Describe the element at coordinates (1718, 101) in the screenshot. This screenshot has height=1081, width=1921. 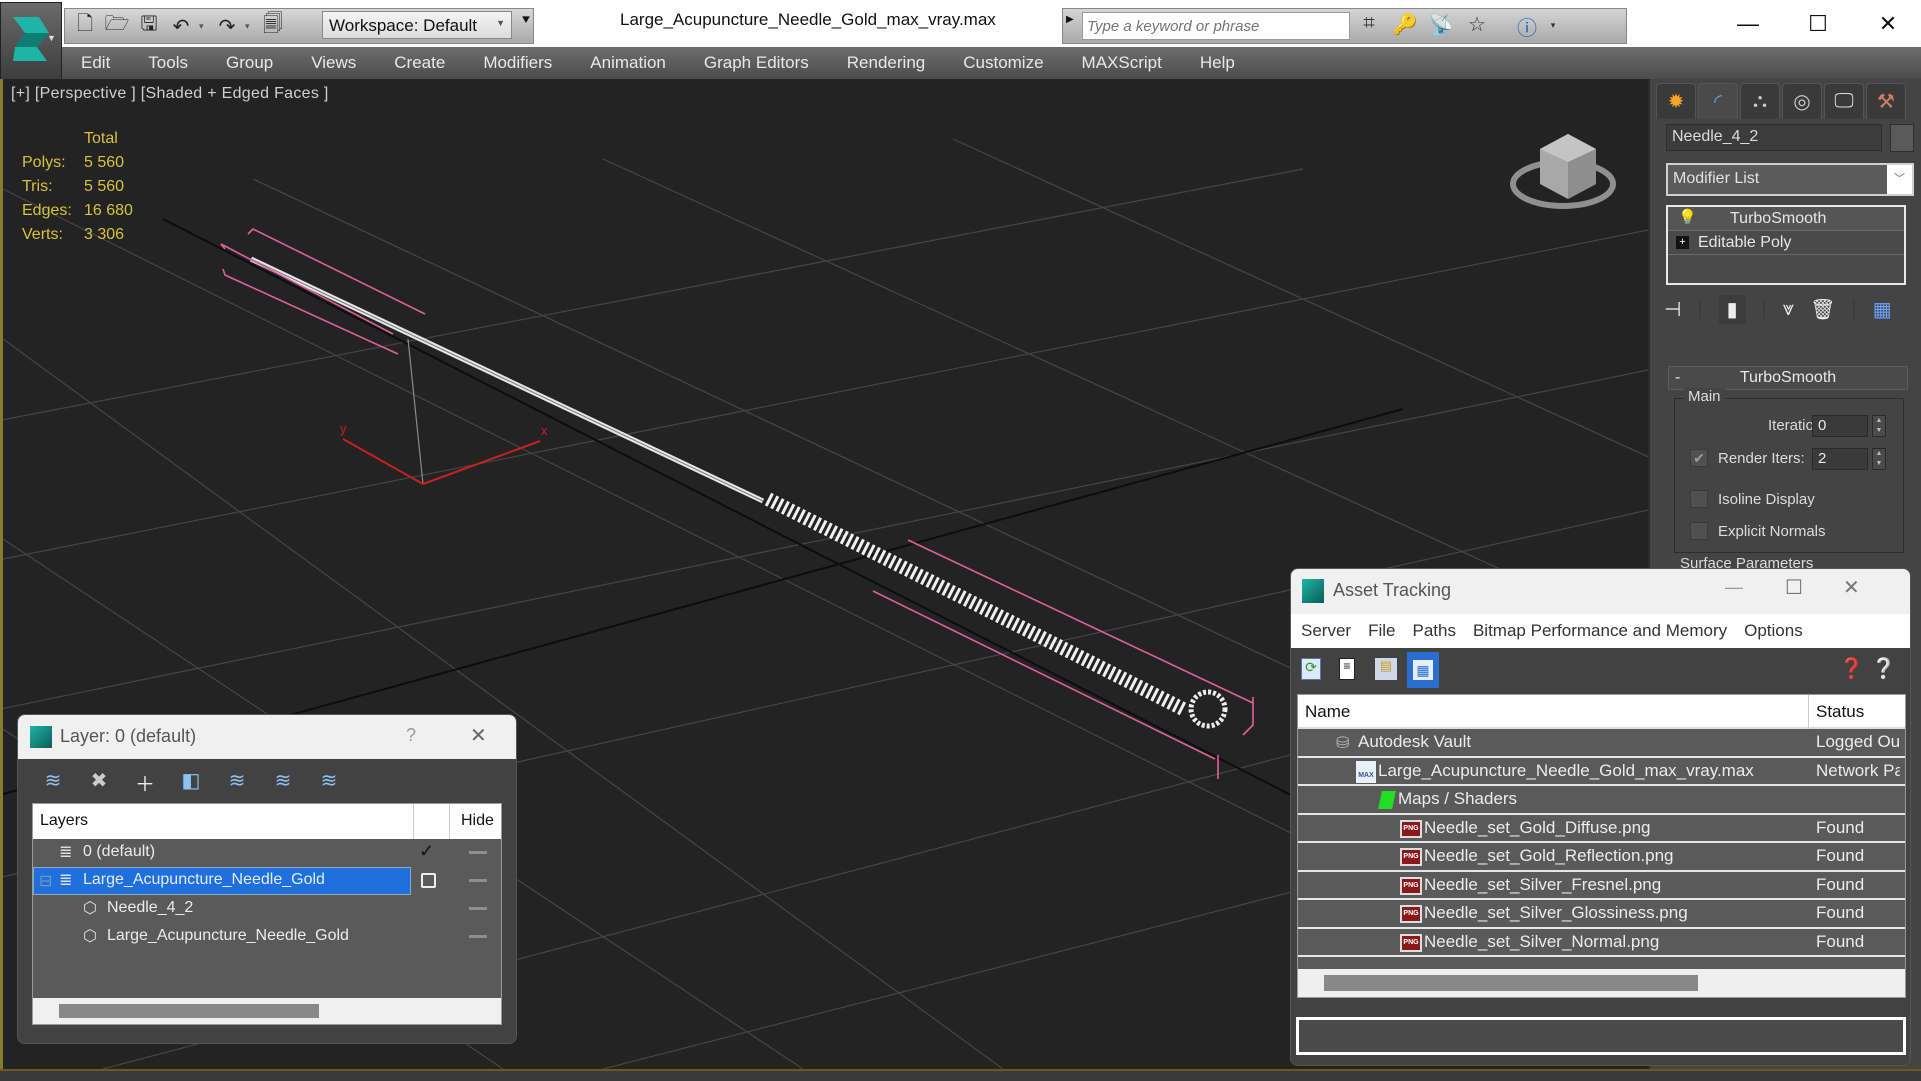
I see `modify-tab-icon: ◜` at that location.